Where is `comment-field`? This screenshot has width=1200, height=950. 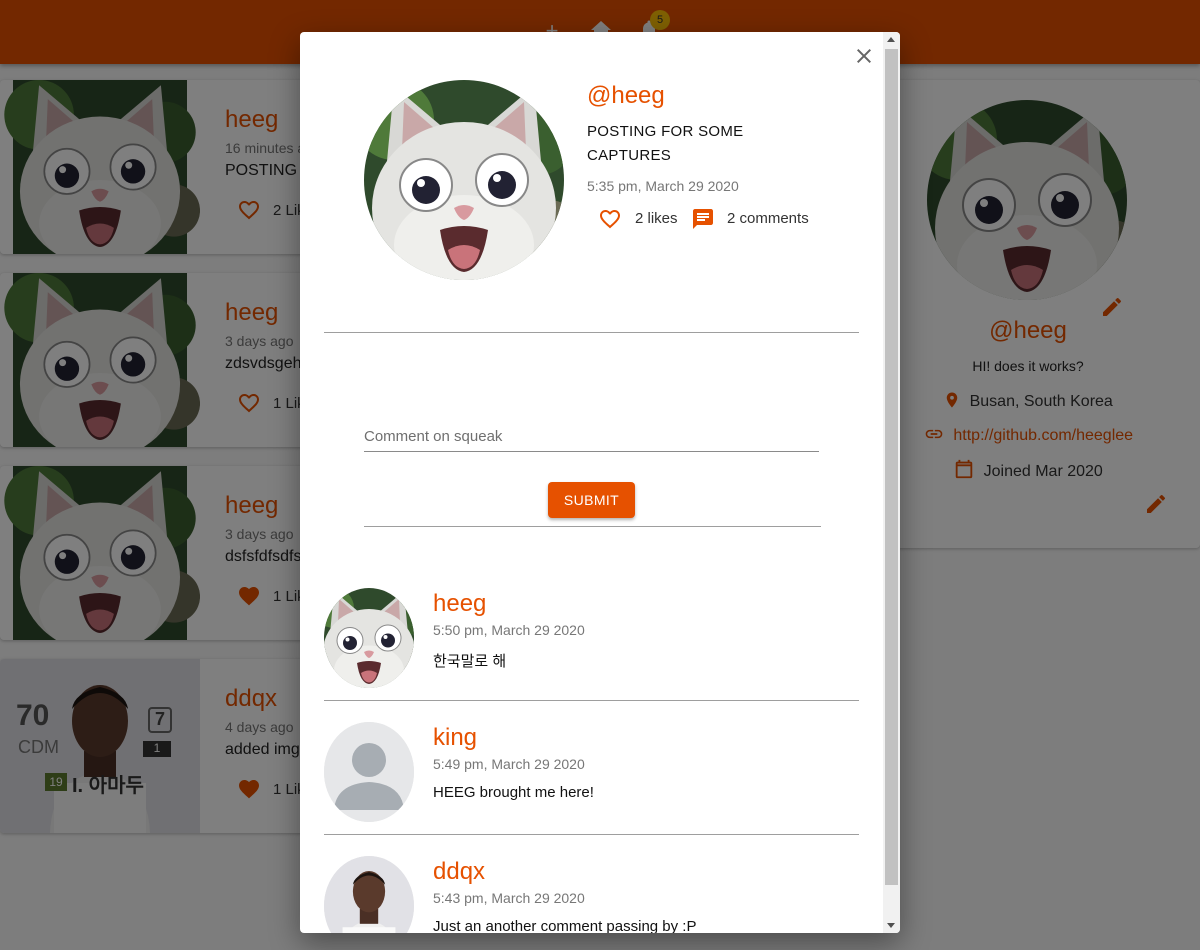 comment-field is located at coordinates (591, 437).